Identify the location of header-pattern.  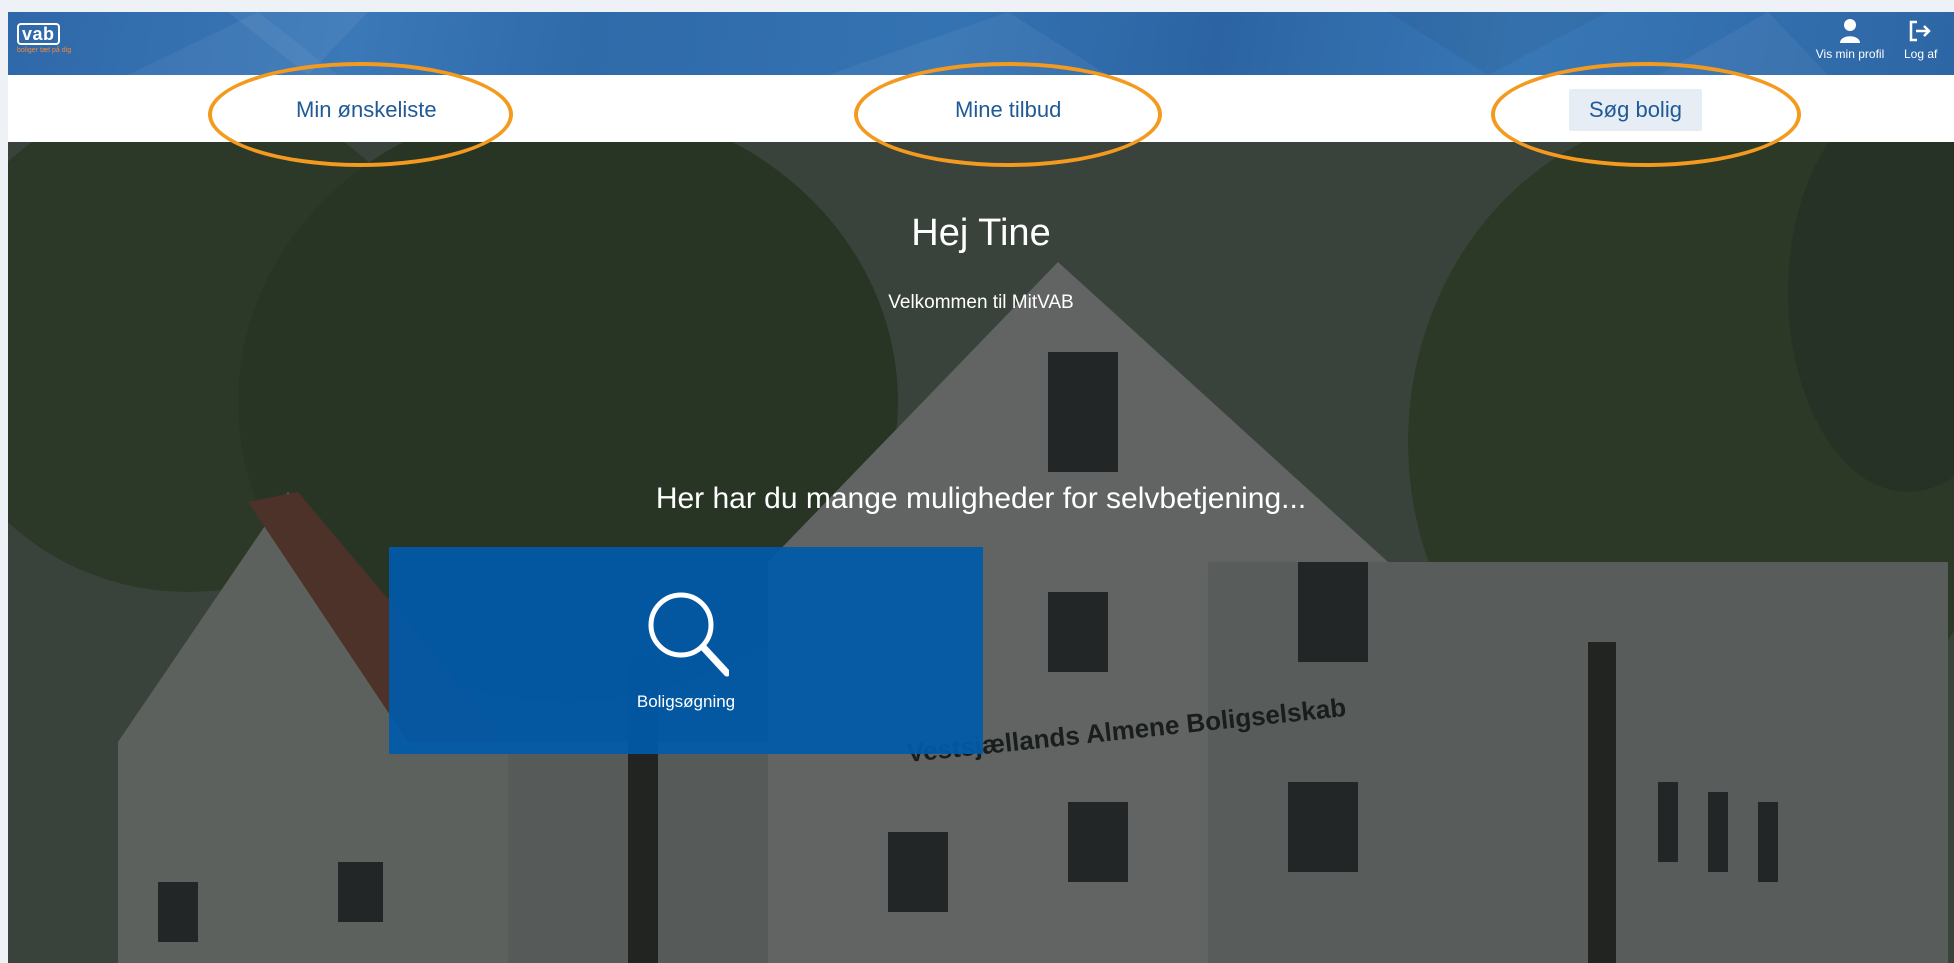
(978, 43).